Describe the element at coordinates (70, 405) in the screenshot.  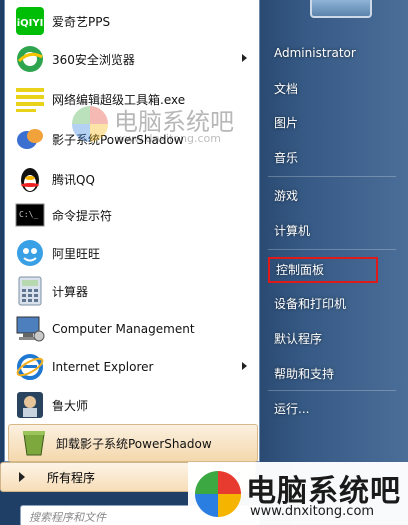
I see `program-label: 鲁大师` at that location.